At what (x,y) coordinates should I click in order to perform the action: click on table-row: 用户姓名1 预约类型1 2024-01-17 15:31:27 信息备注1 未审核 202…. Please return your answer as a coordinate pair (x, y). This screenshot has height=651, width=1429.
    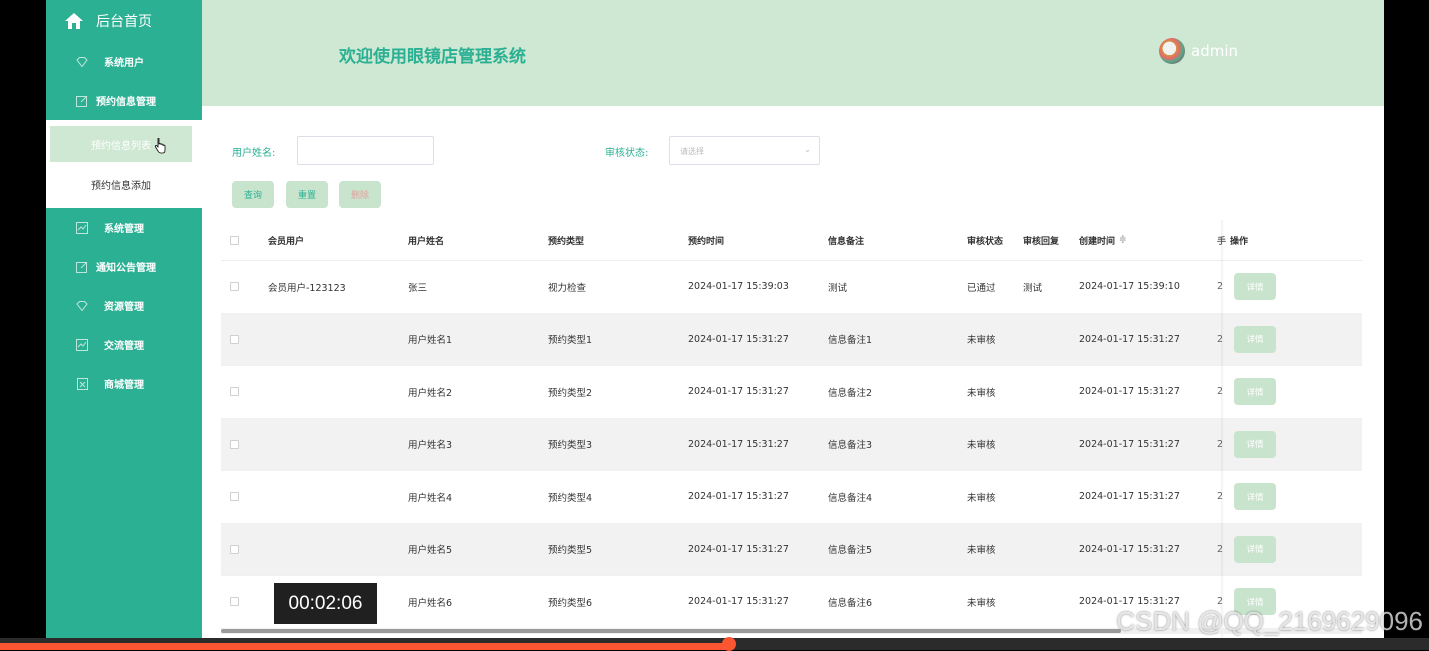
    Looking at the image, I should click on (791, 339).